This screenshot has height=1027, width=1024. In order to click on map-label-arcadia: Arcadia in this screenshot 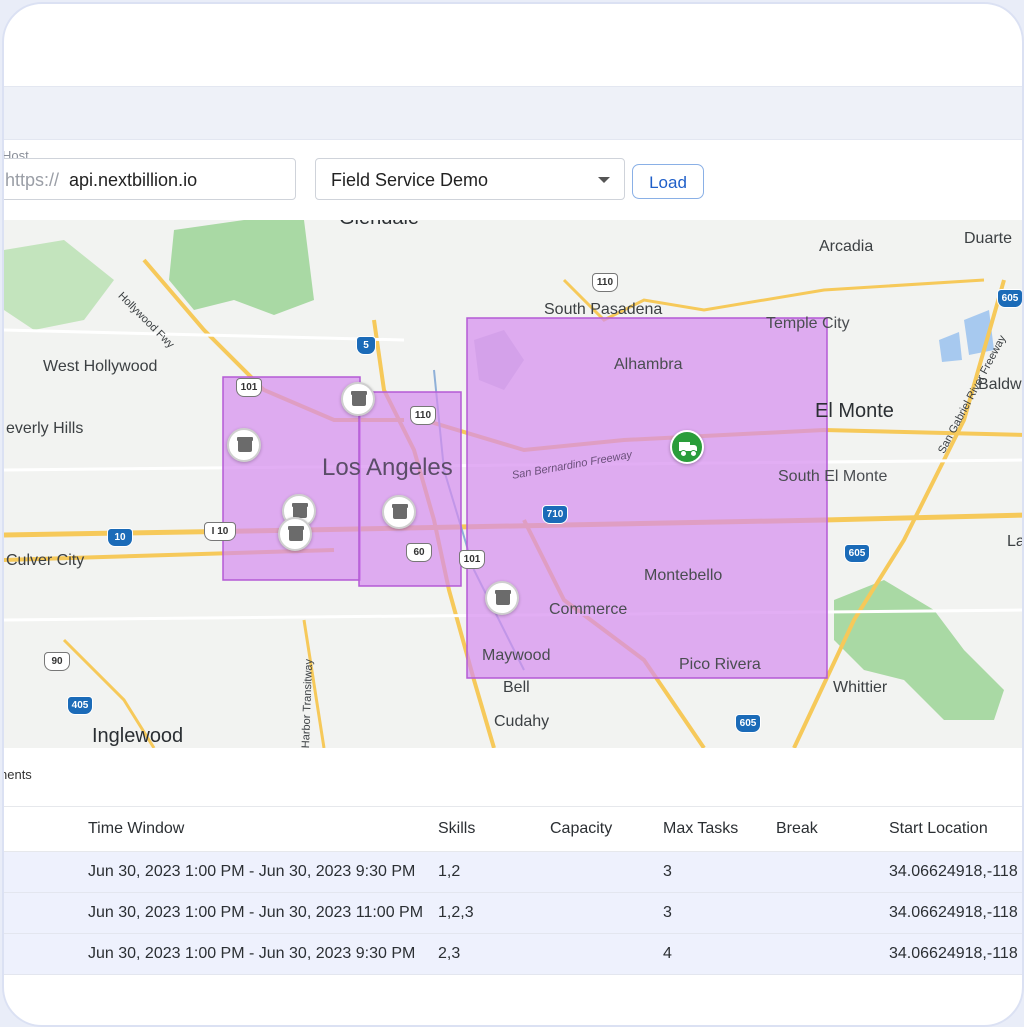, I will do `click(846, 246)`.